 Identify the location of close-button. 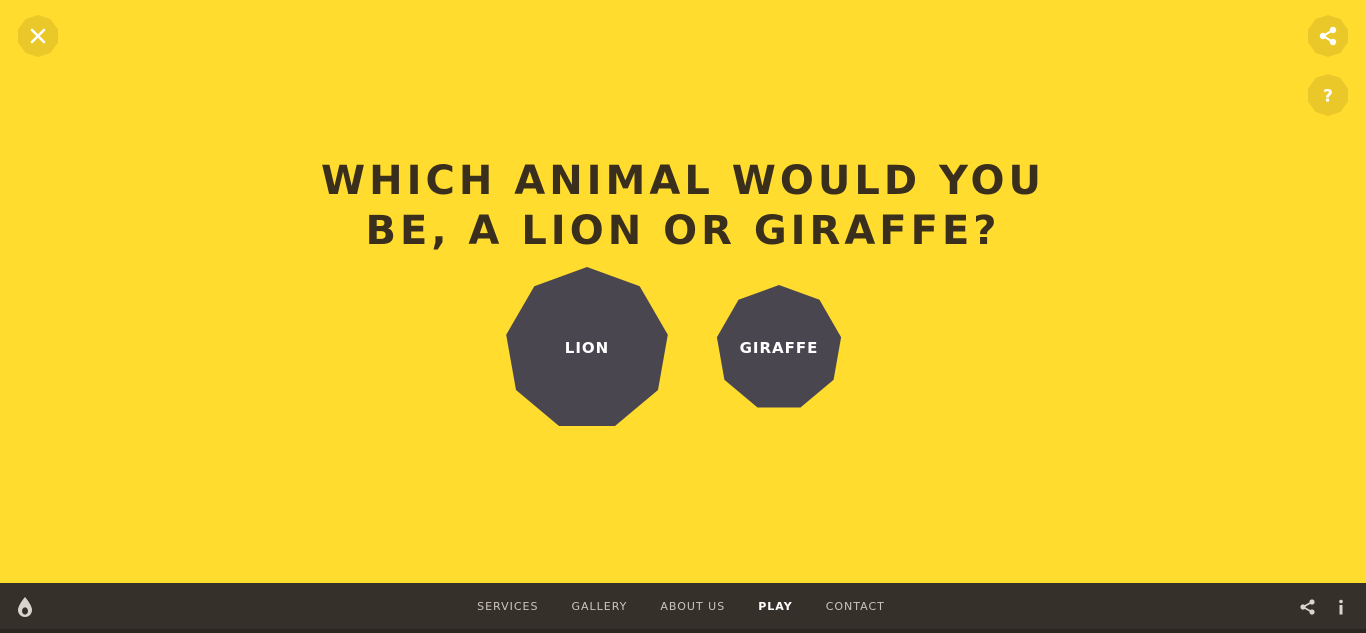
(38, 36).